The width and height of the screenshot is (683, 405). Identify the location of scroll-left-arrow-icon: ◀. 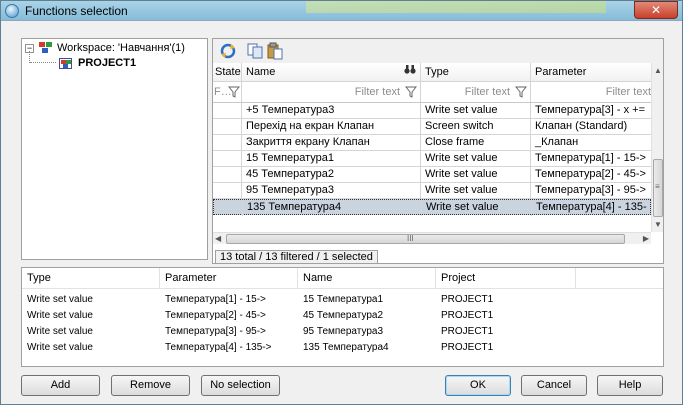
(218, 239).